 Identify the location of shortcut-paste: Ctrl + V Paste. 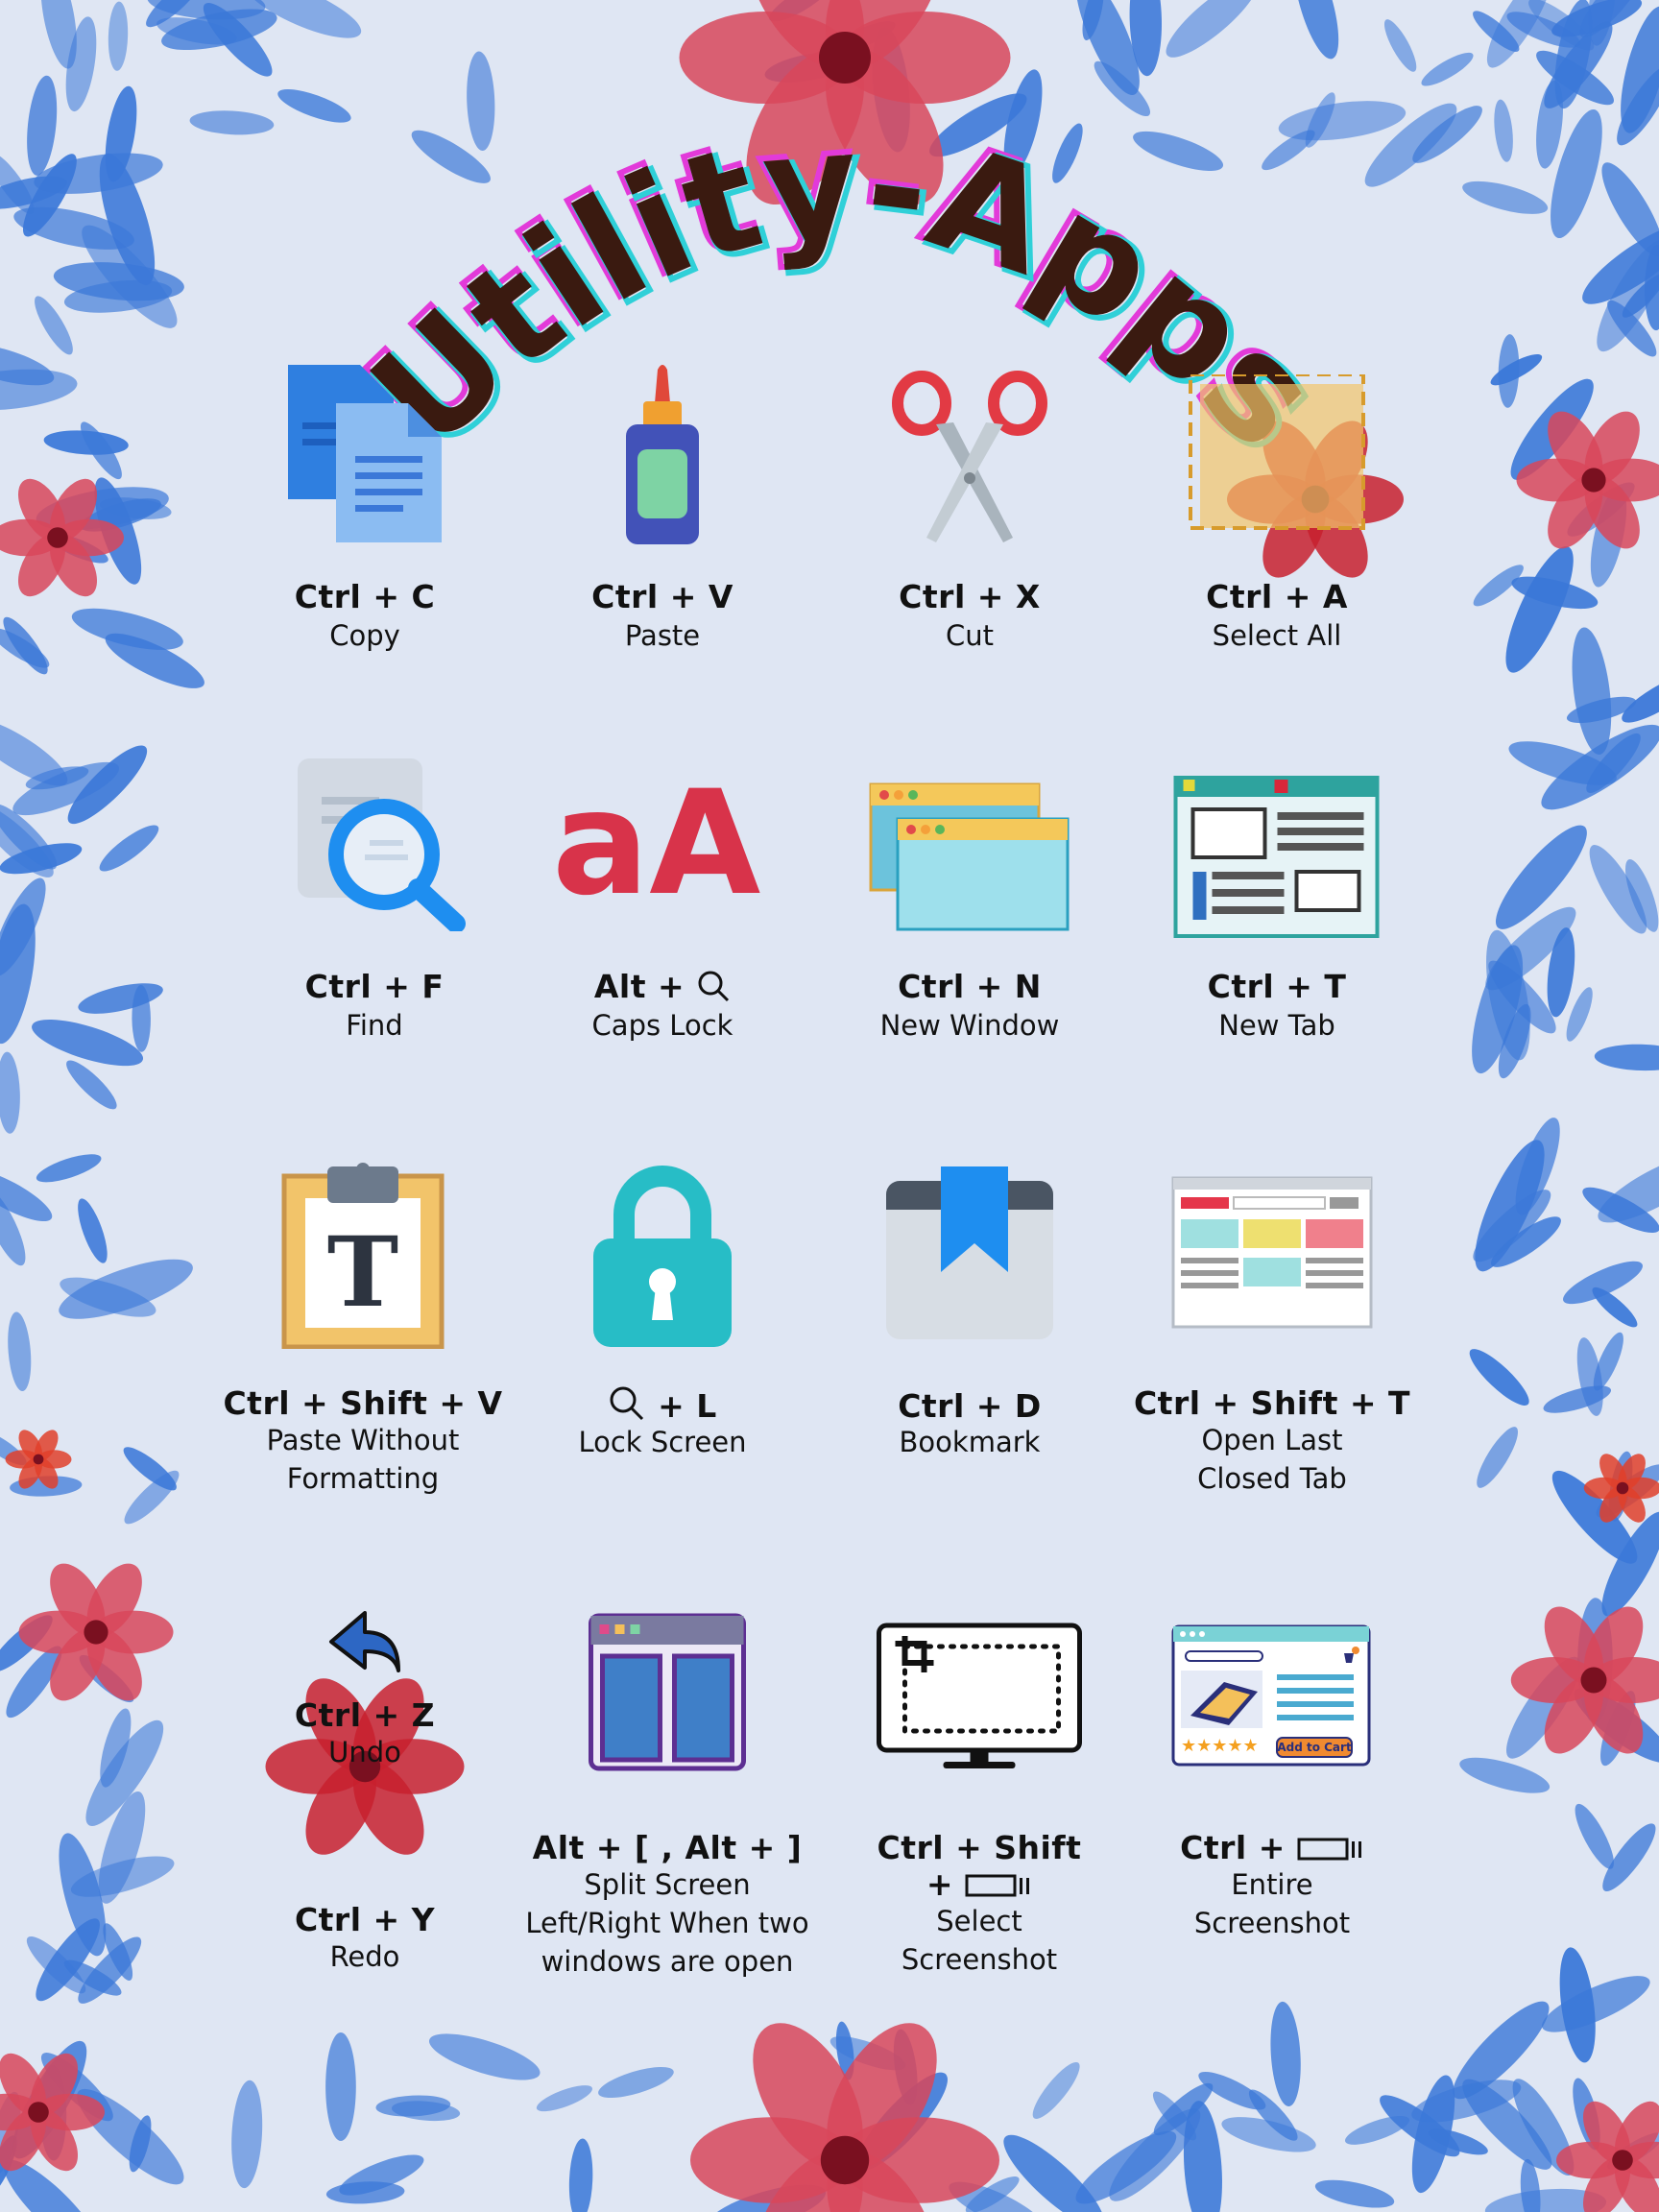
(662, 518).